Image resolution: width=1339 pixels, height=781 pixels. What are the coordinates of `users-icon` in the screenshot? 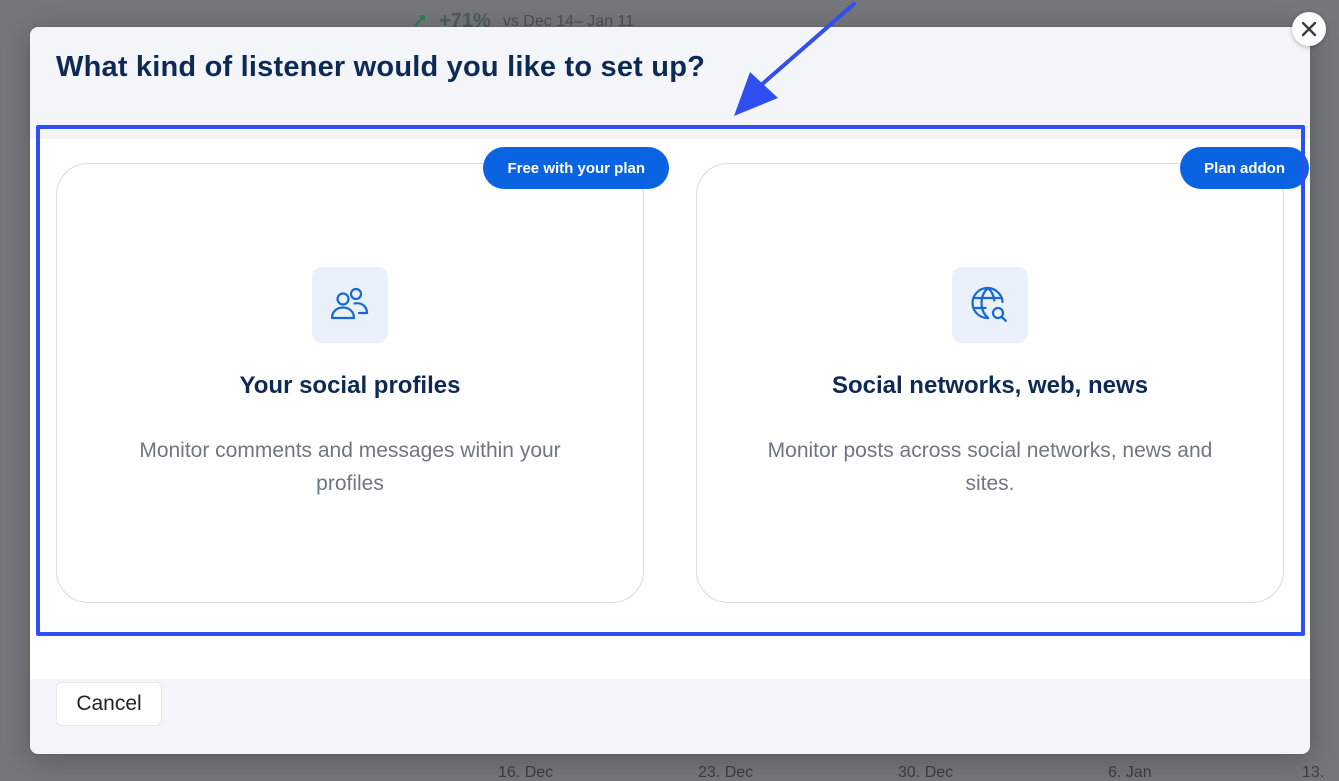 It's located at (350, 305).